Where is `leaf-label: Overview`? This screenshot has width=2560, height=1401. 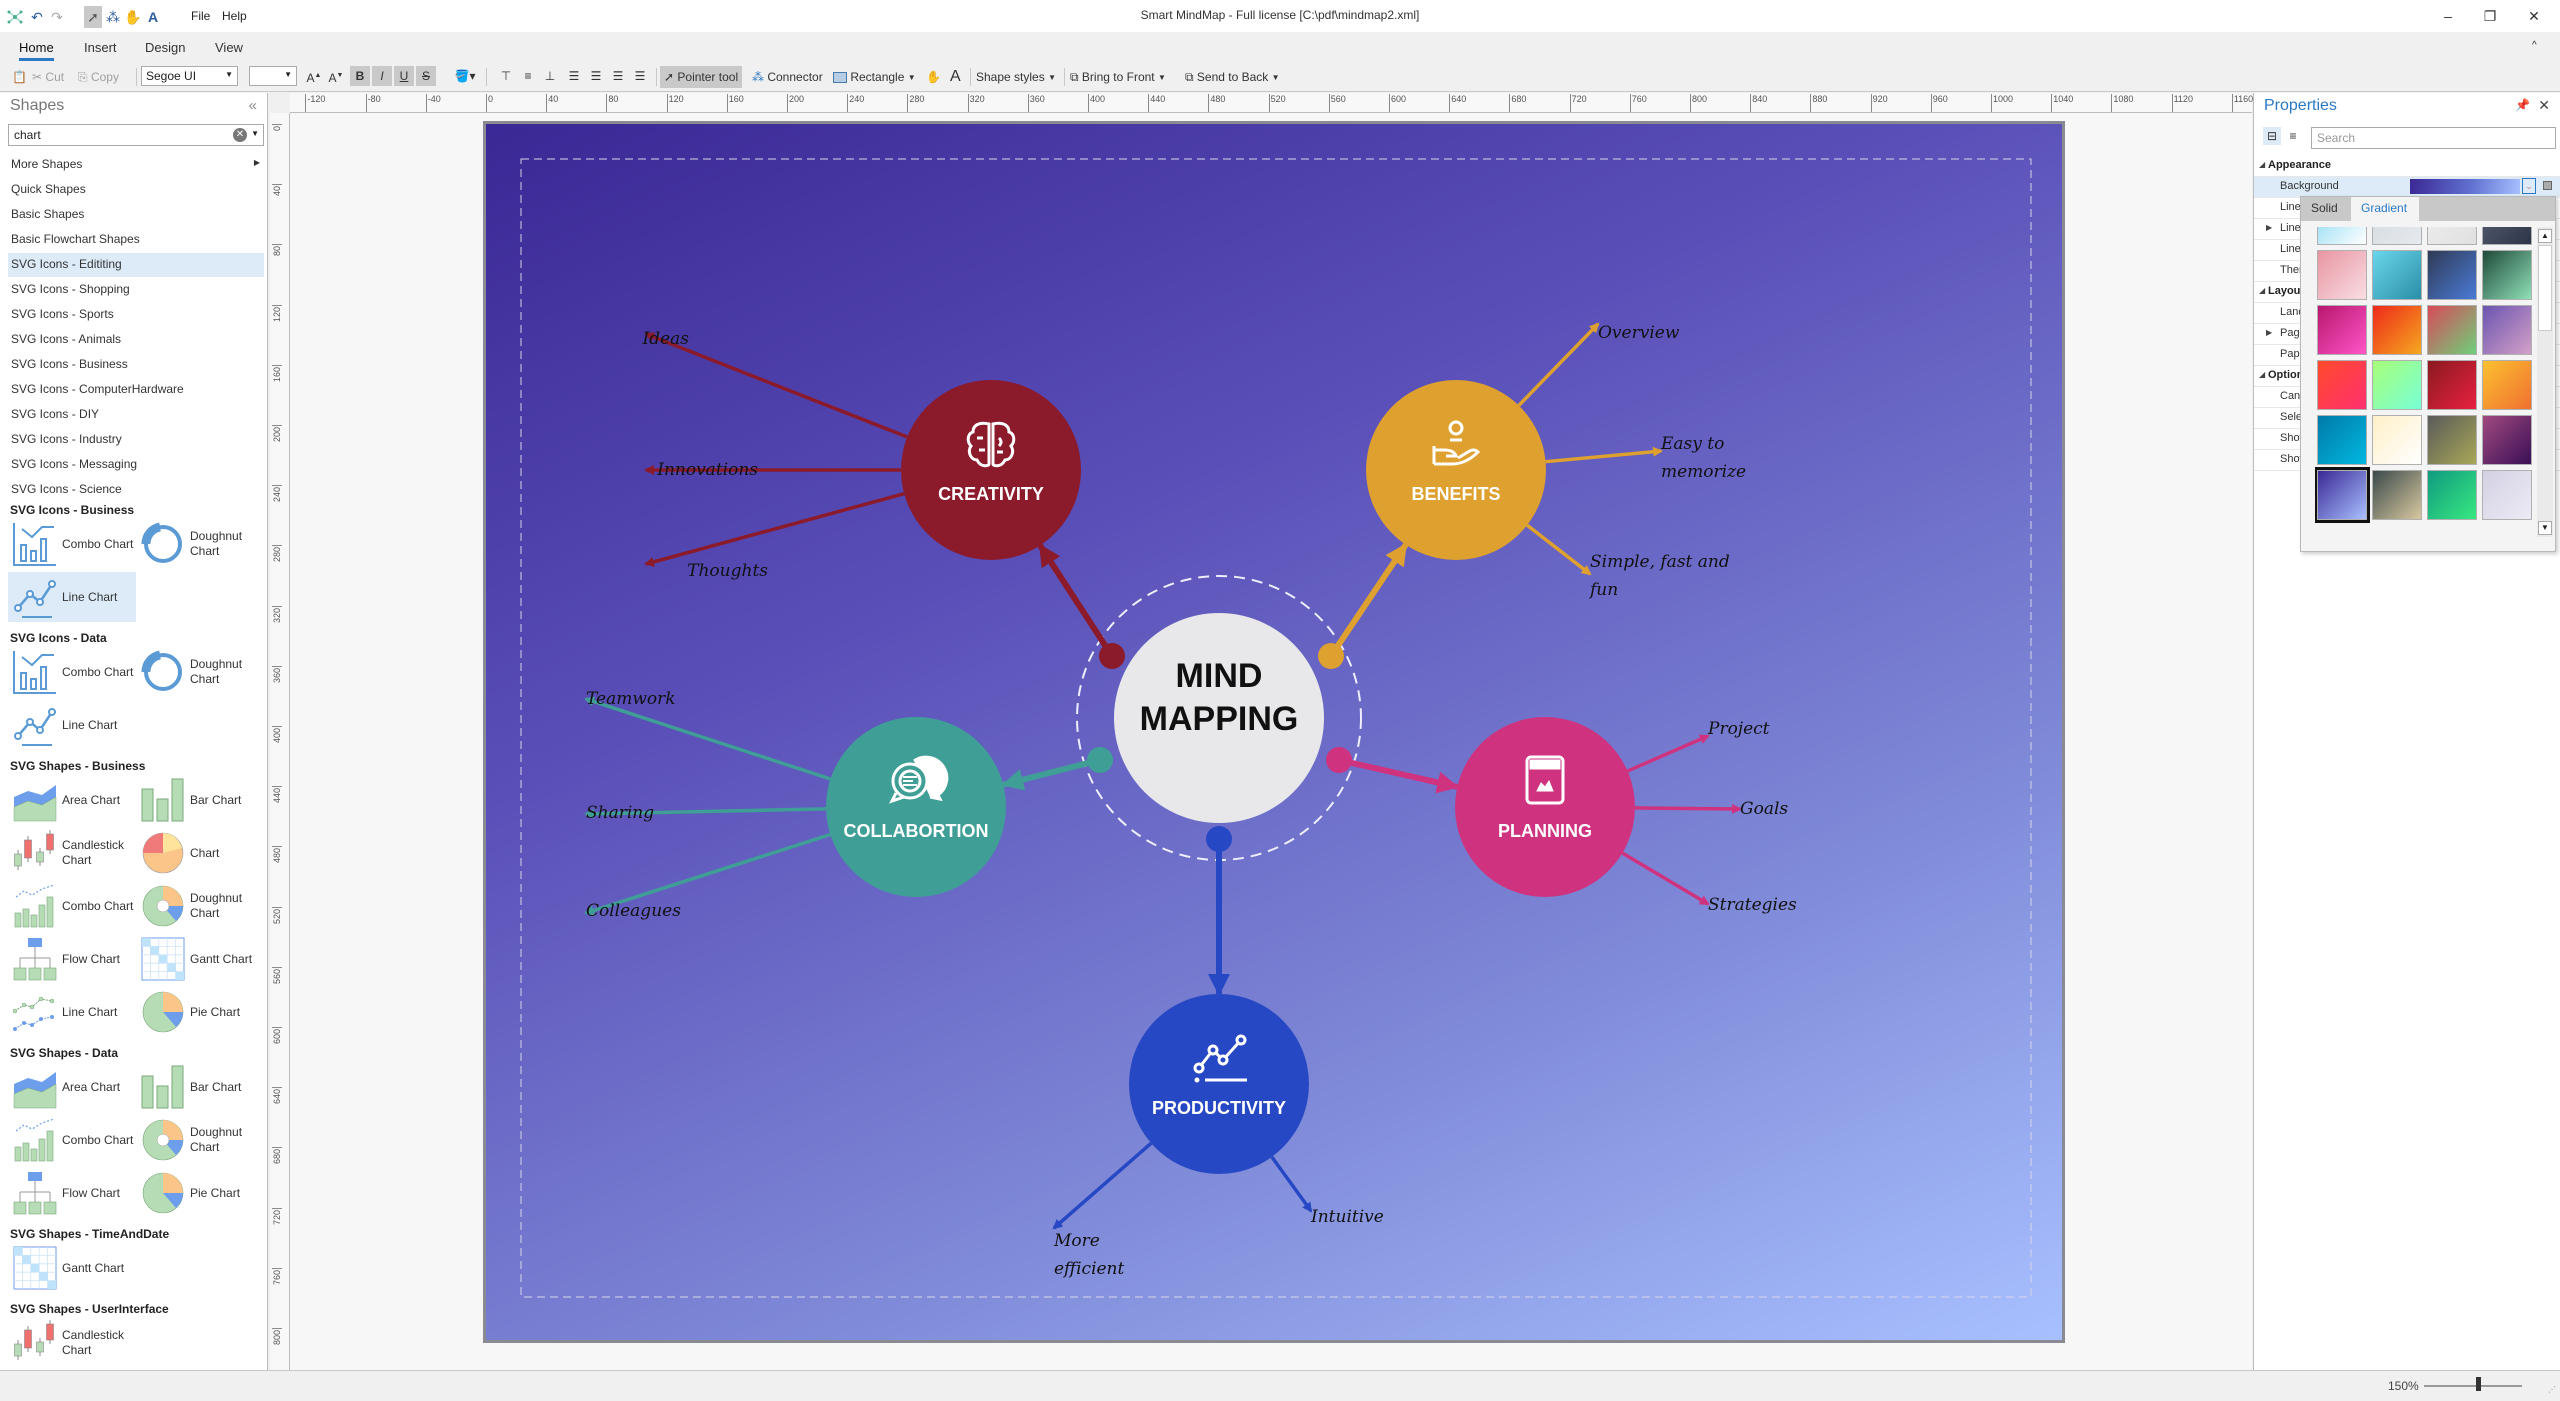
leaf-label: Overview is located at coordinates (1639, 333).